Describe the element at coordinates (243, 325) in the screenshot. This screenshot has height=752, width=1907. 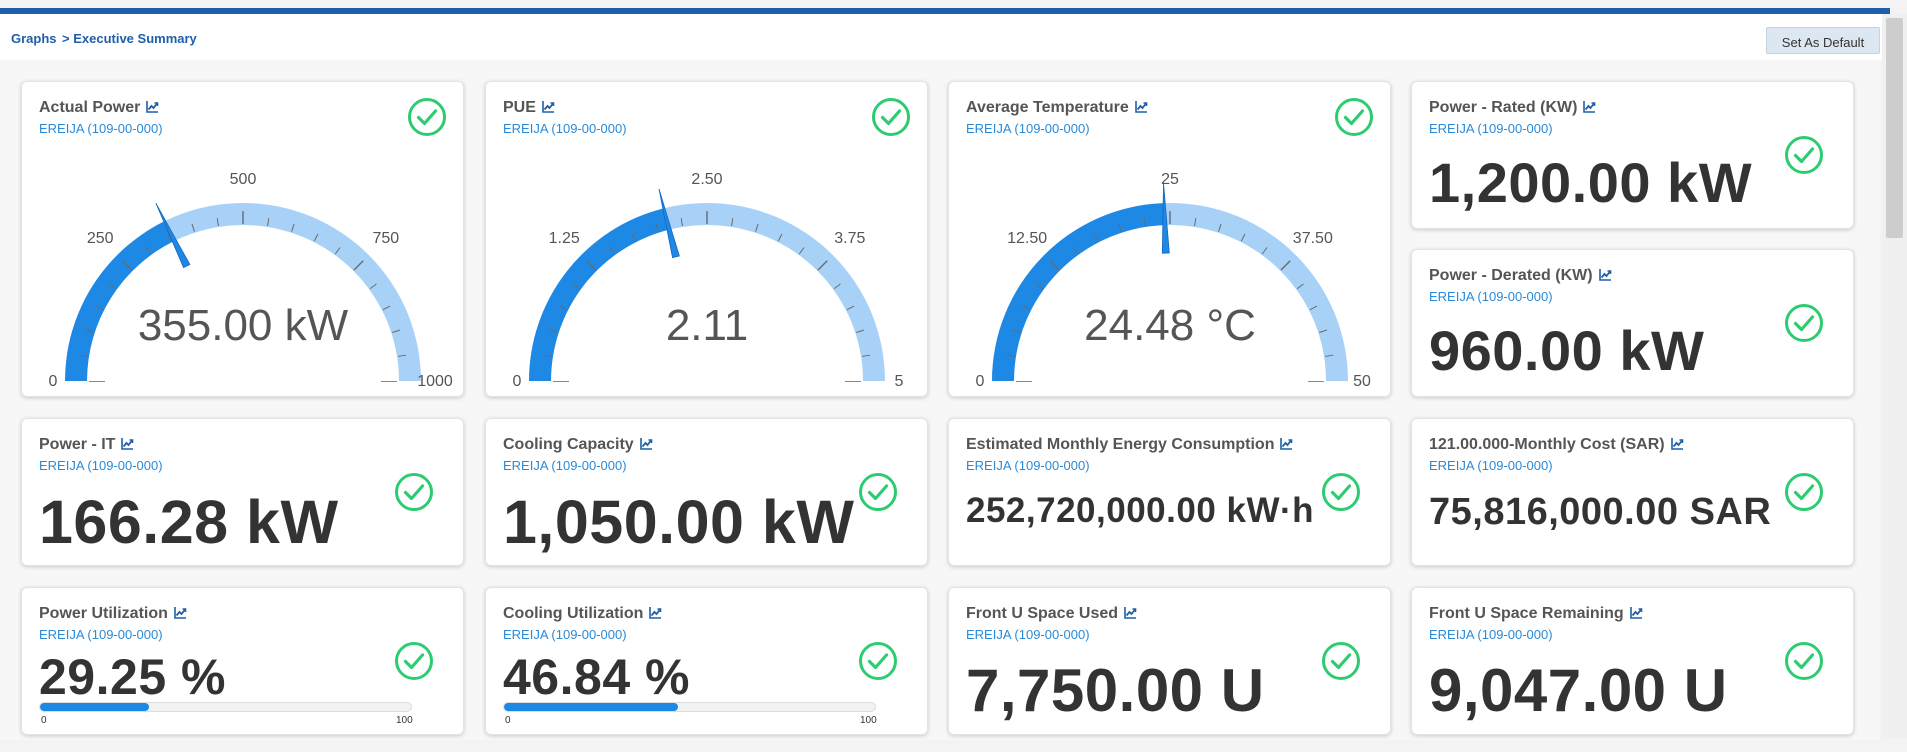
I see `gauge-value: 355.00 kW` at that location.